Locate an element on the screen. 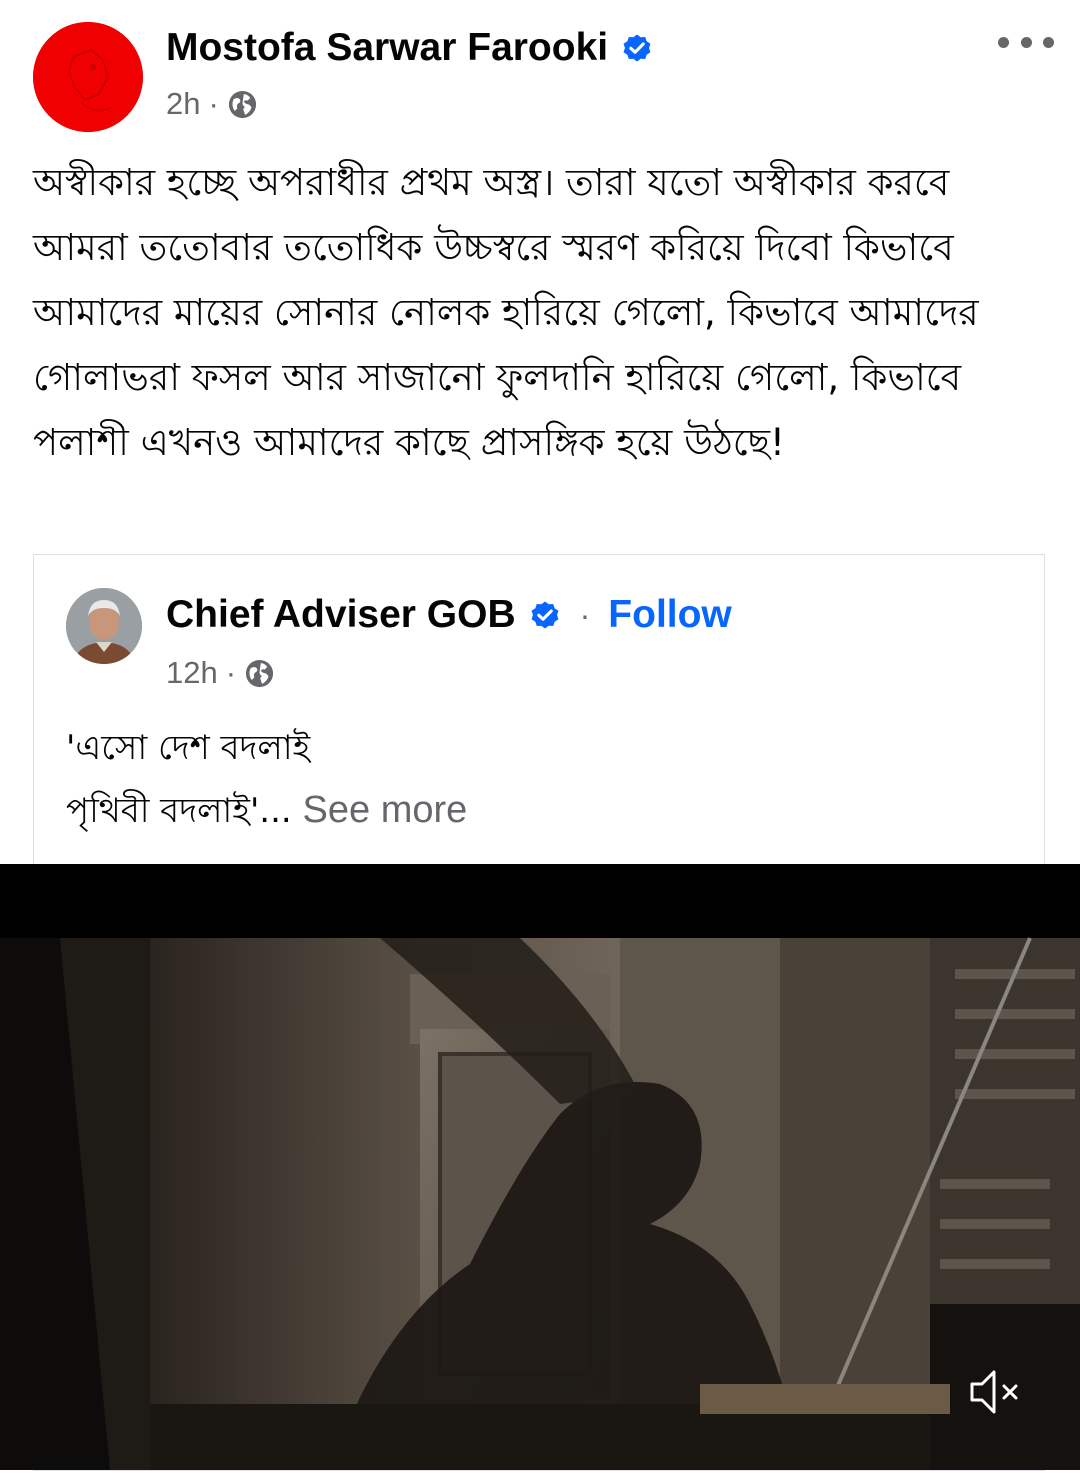 The width and height of the screenshot is (1080, 1475). post-meta: 2h · is located at coordinates (212, 104).